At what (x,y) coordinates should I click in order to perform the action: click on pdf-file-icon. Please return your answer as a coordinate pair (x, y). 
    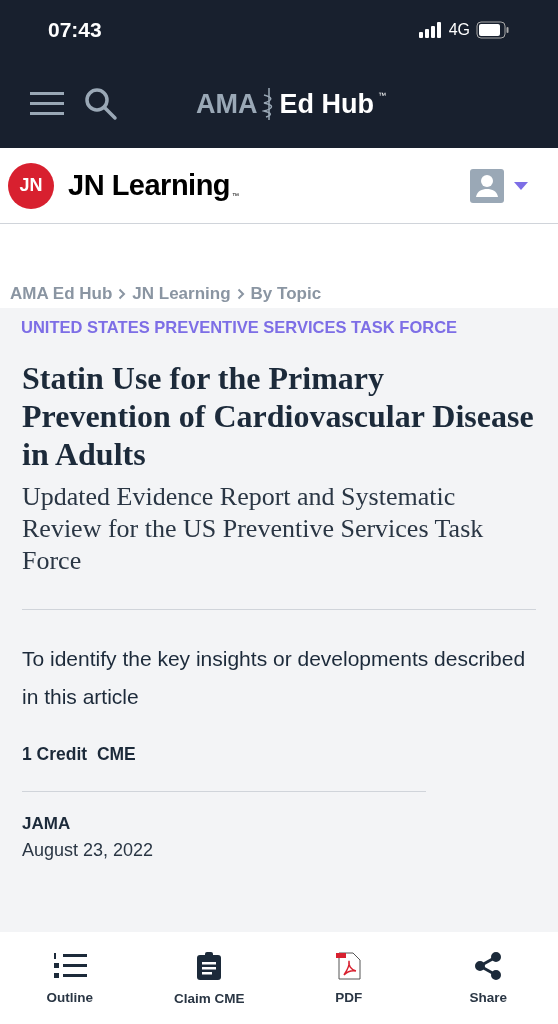
    Looking at the image, I should click on (348, 965).